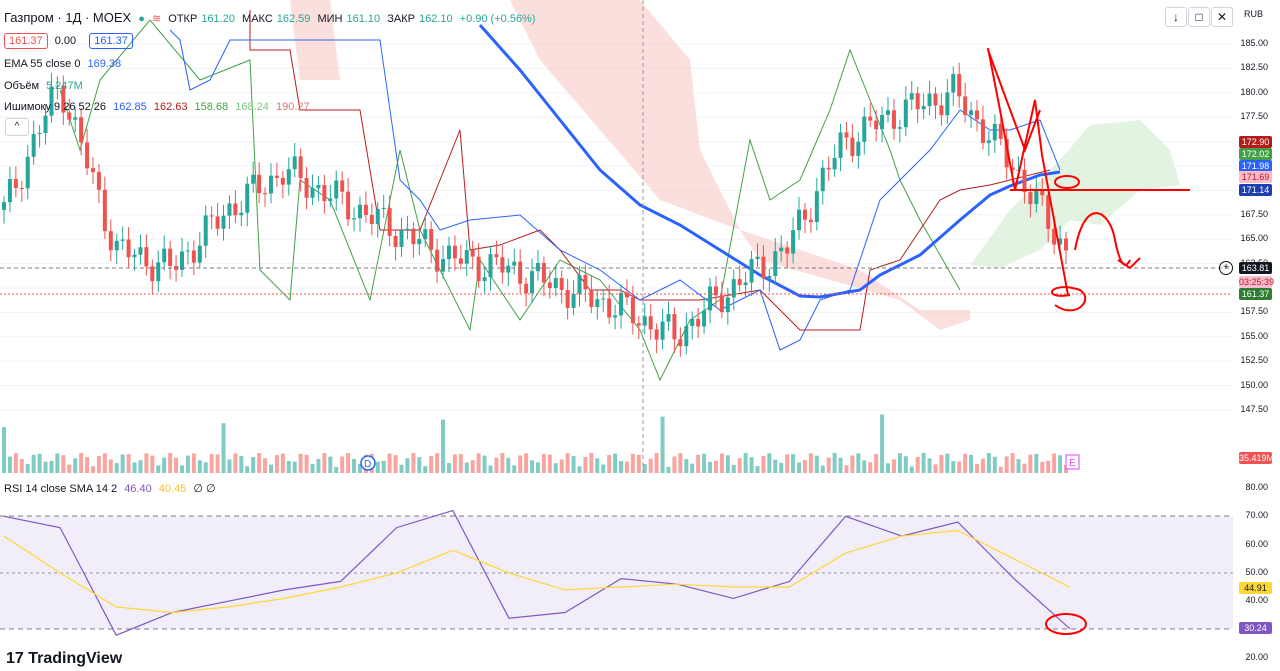 This screenshot has width=1280, height=671. Describe the element at coordinates (1222, 17) in the screenshot. I see `close-pane-button: ✕` at that location.